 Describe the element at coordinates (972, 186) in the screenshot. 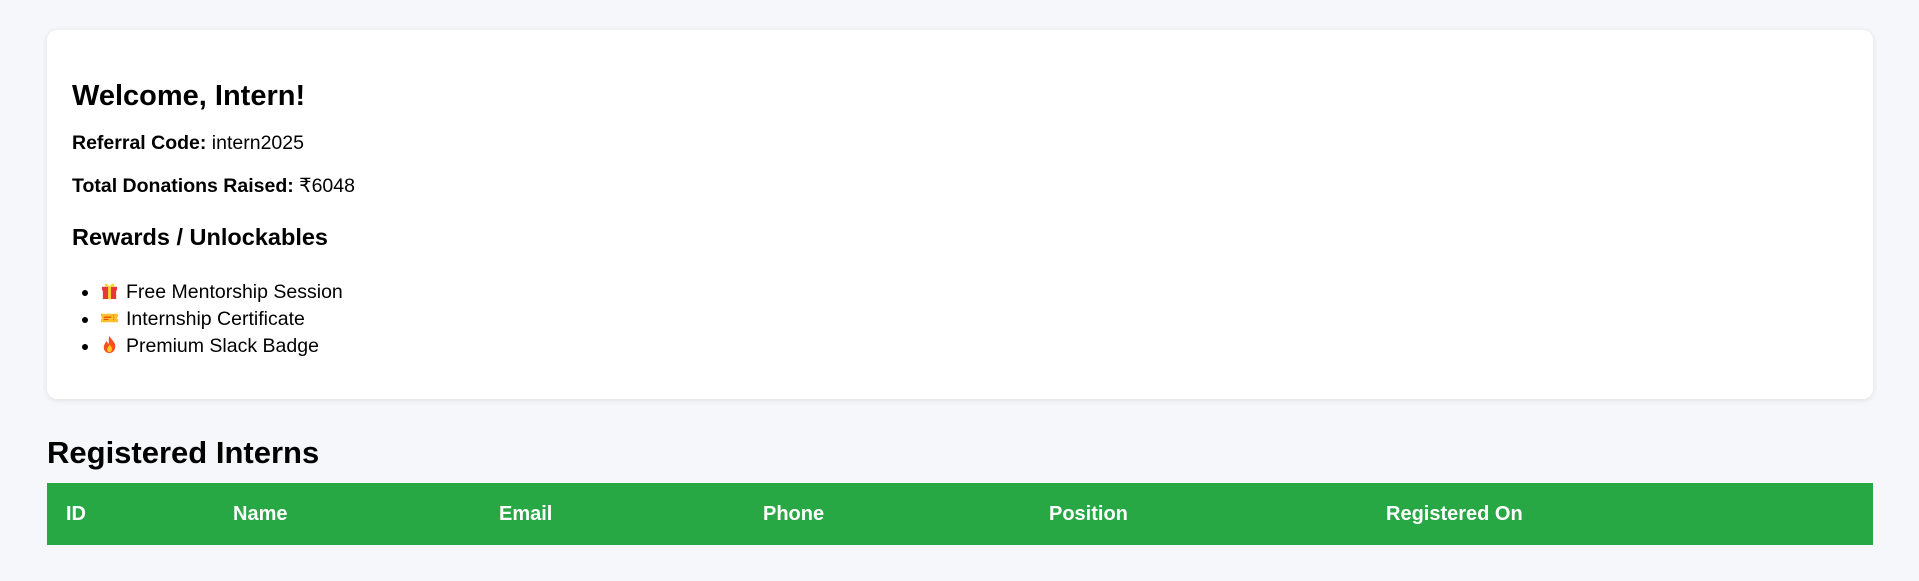

I see `donations-line: Total Donations Raised: ₹6048` at that location.